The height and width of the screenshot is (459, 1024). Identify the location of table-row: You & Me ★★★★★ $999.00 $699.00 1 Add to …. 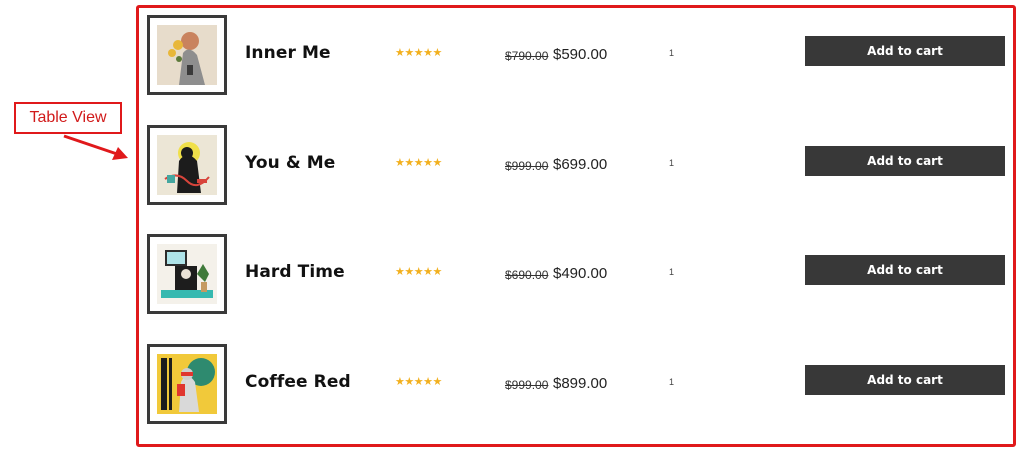
(576, 165).